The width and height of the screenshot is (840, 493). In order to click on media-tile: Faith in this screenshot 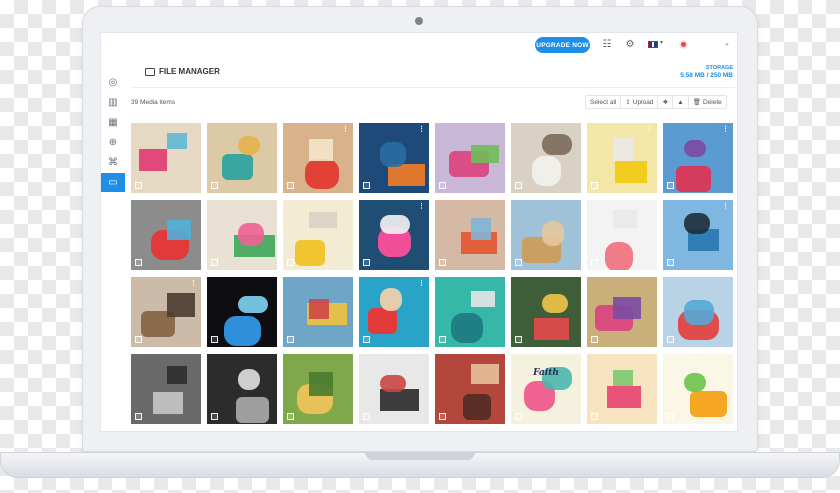, I will do `click(546, 389)`.